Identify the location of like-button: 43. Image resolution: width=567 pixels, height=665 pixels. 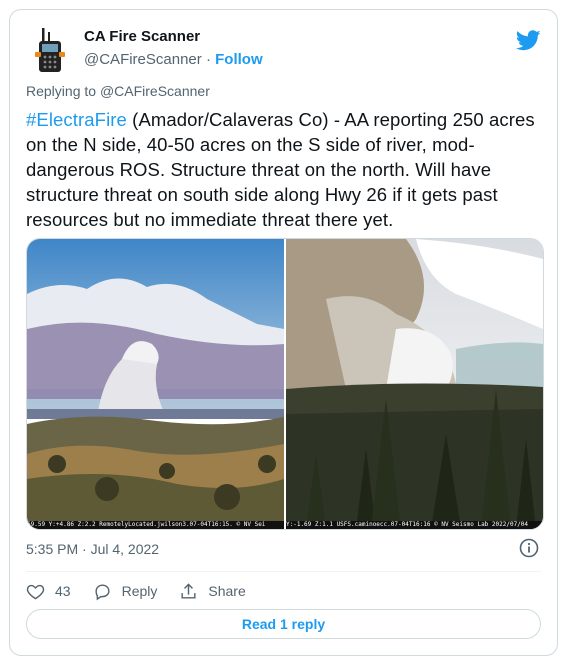
(48, 591).